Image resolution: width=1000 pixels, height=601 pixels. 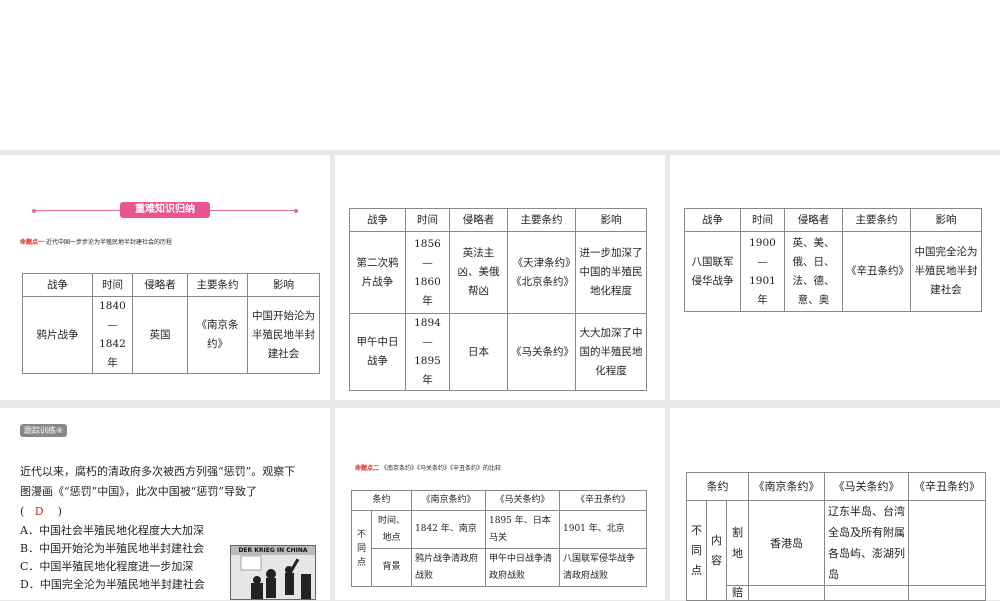 What do you see at coordinates (478, 272) in the screenshot?
I see `table-cell: 英法主凶、美俄帮凶` at bounding box center [478, 272].